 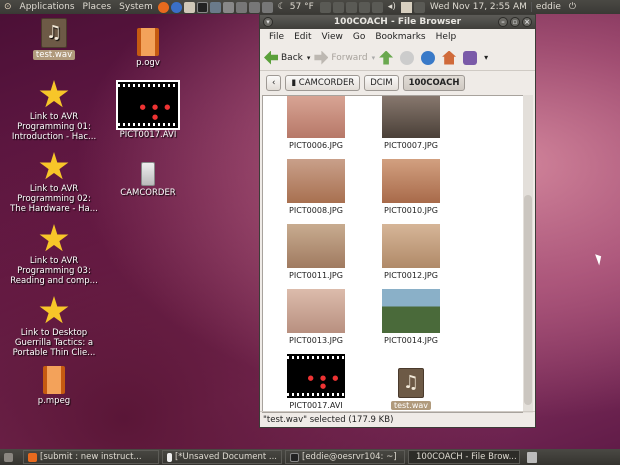 I want to click on clock: Wed Nov 17, 2:55 AM, so click(x=478, y=7).